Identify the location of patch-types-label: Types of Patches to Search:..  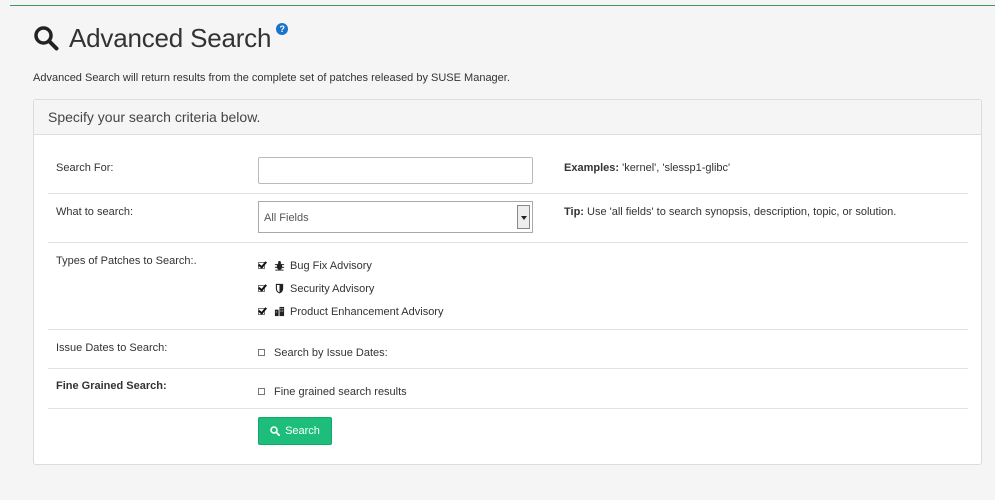
(126, 261).